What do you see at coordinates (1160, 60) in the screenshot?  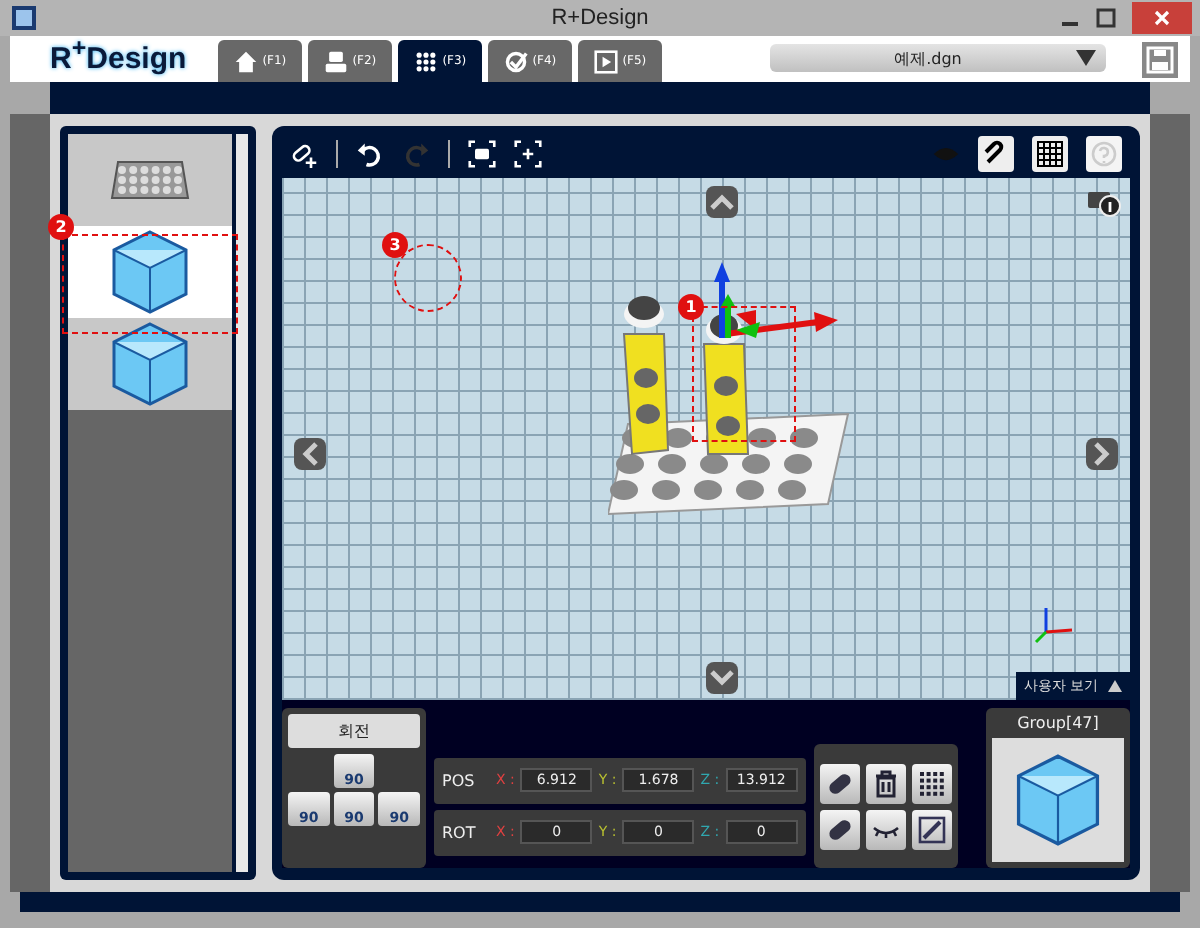 I see `save-button` at bounding box center [1160, 60].